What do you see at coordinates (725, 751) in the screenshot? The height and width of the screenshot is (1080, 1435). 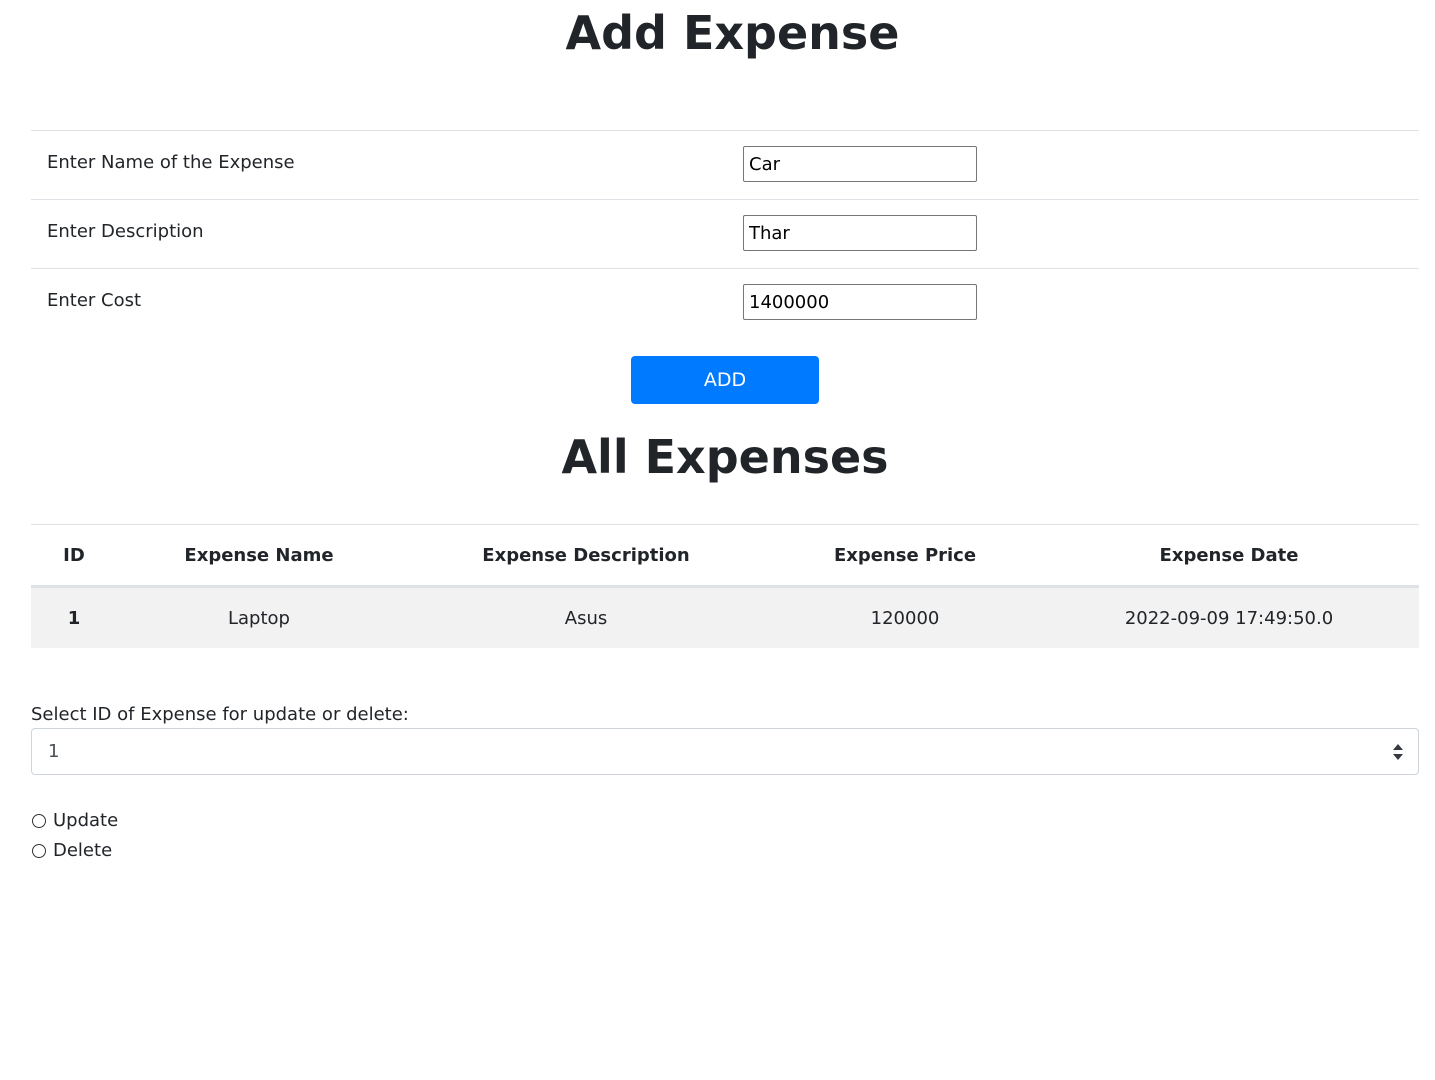 I see `expense-id-select: 1` at bounding box center [725, 751].